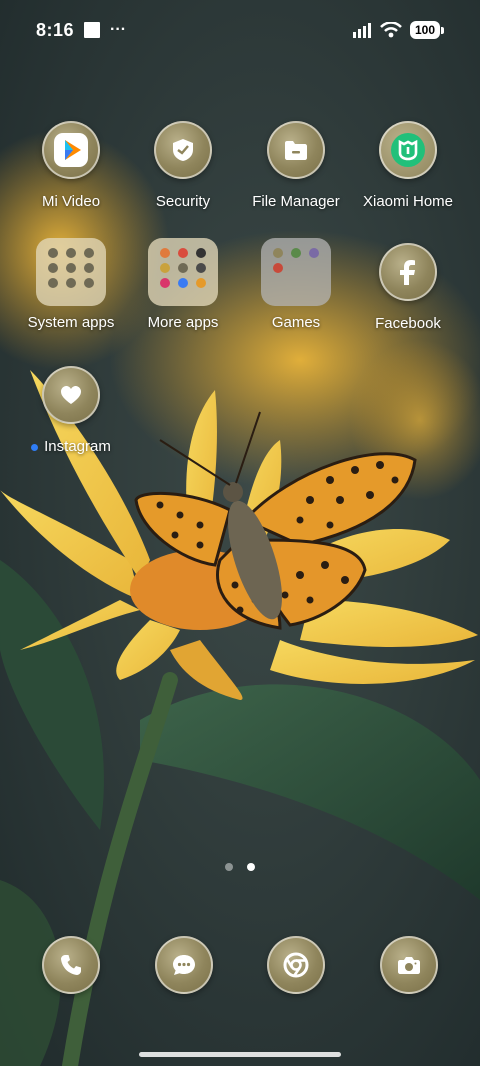  I want to click on app-label: System apps, so click(71, 322).